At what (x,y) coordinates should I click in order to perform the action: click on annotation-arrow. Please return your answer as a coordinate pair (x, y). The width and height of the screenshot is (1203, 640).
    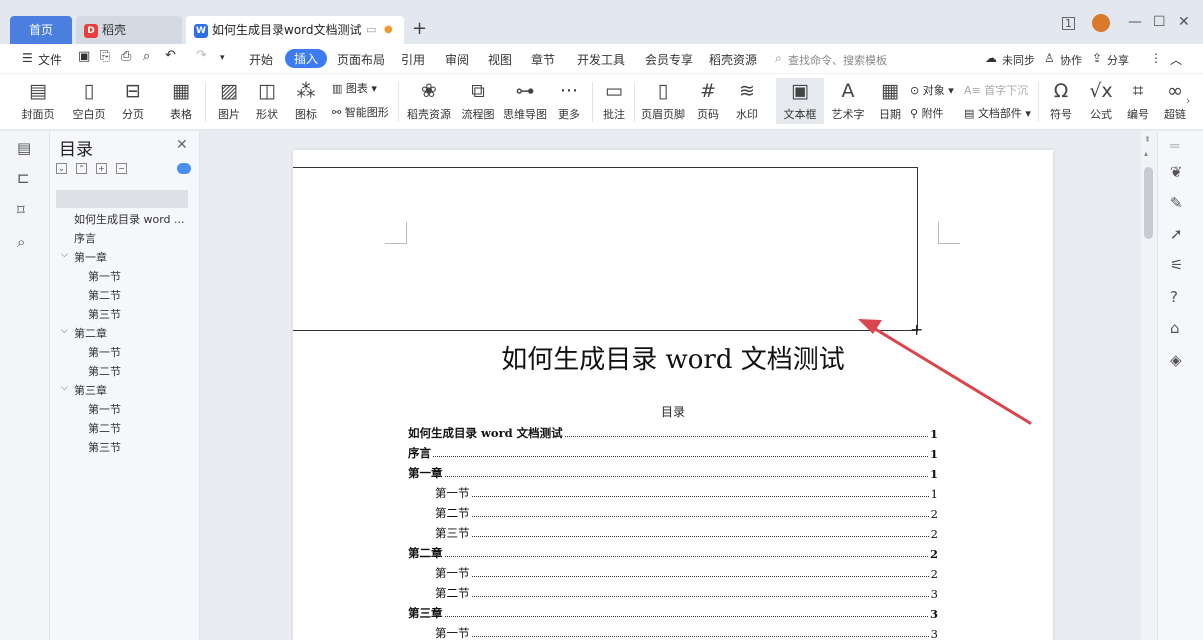
    Looking at the image, I should click on (945, 372).